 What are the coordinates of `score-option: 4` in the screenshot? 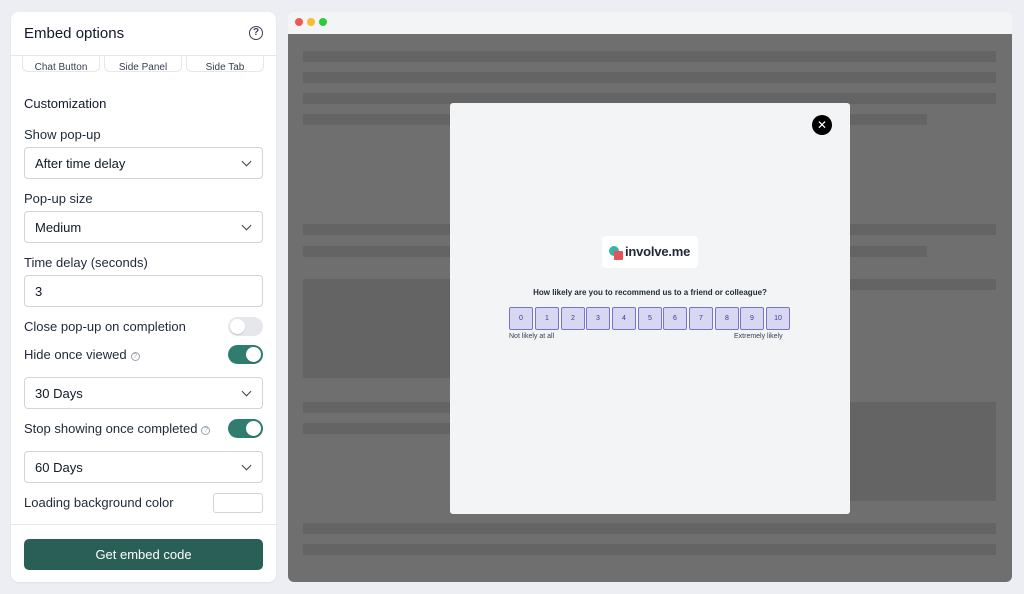 It's located at (624, 318).